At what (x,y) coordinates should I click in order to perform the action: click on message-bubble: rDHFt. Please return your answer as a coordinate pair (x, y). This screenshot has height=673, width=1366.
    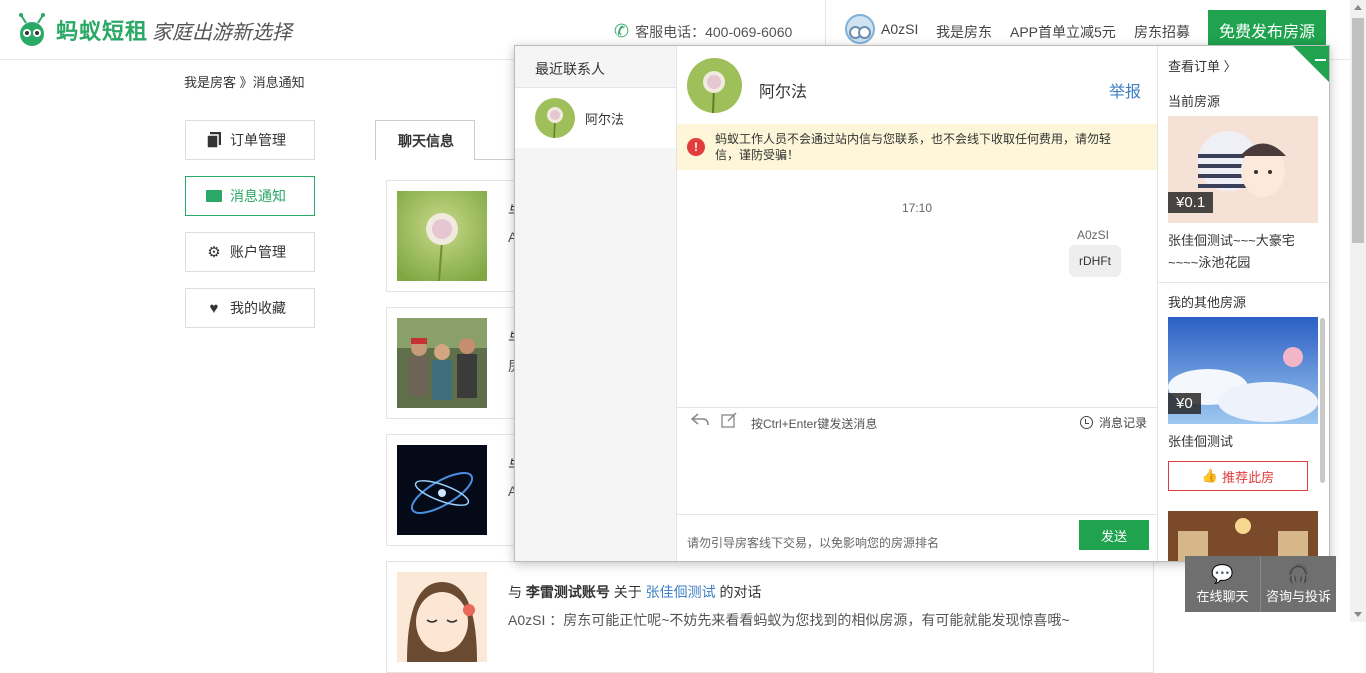
    Looking at the image, I should click on (1095, 261).